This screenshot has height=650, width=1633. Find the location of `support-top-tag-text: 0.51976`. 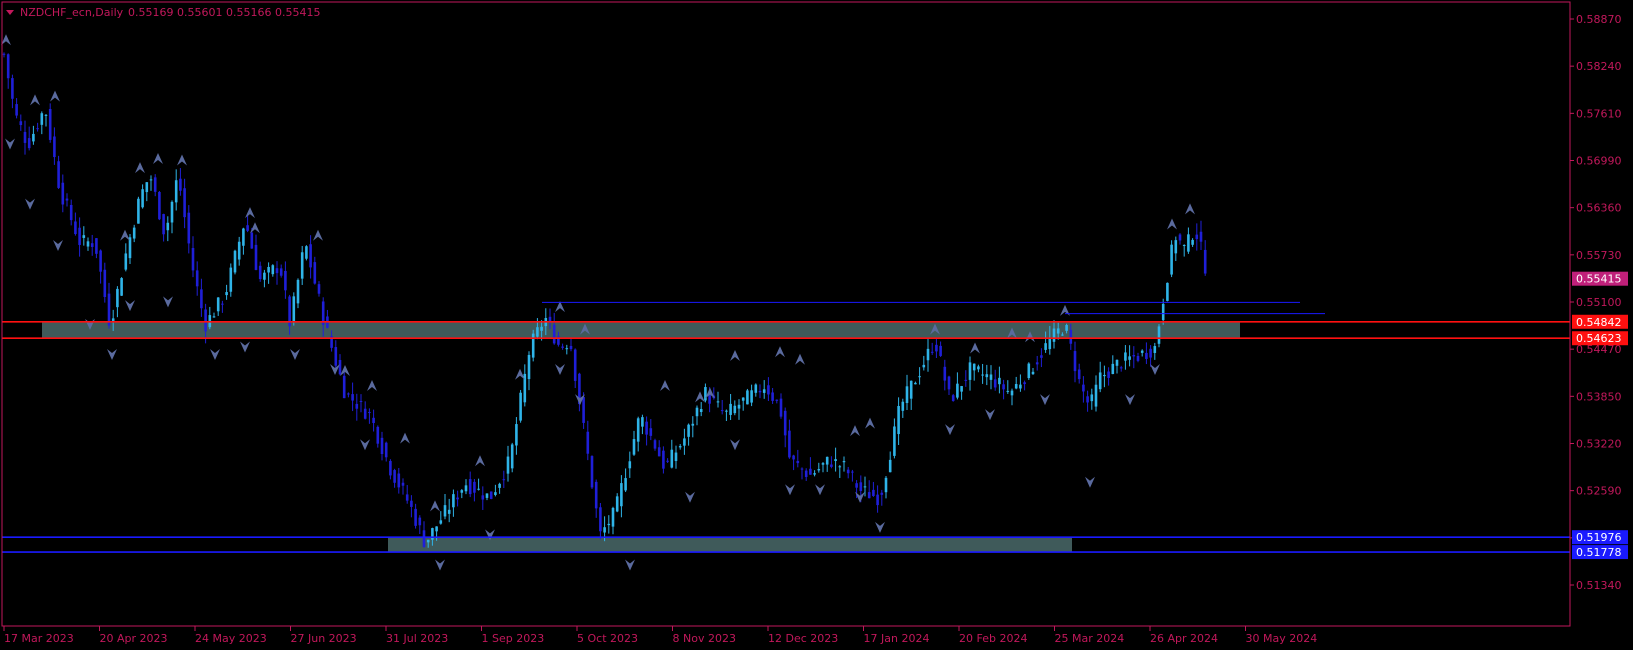

support-top-tag-text: 0.51976 is located at coordinates (1599, 537).